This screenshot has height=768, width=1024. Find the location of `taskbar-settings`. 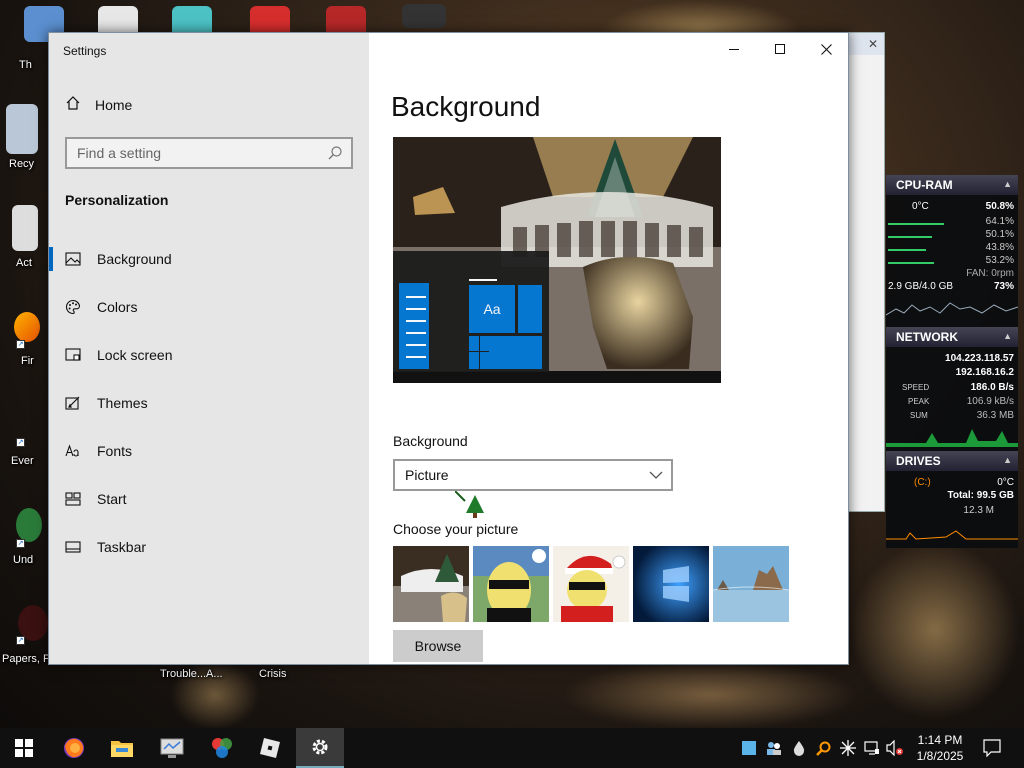

taskbar-settings is located at coordinates (320, 748).